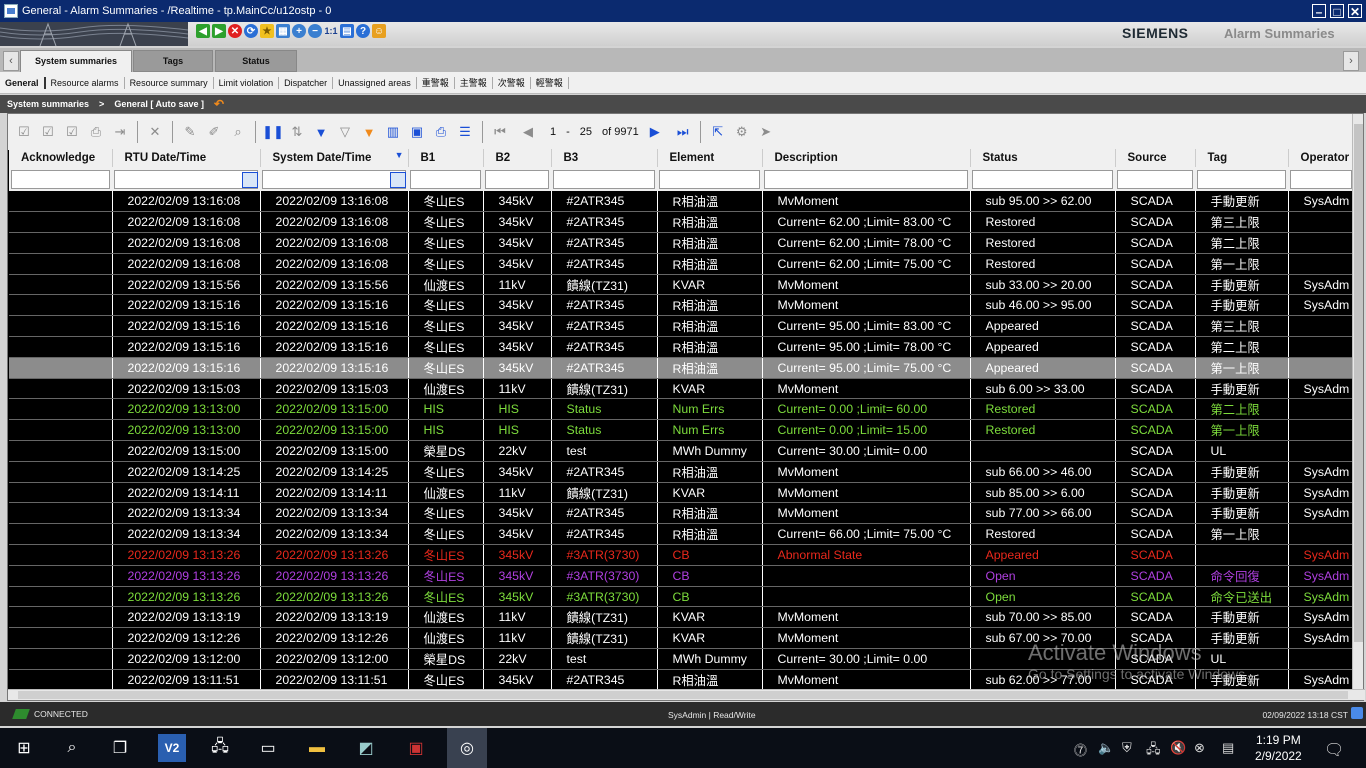 Image resolution: width=1366 pixels, height=768 pixels. I want to click on subtab-critical-alarms: 重警報, so click(436, 82).